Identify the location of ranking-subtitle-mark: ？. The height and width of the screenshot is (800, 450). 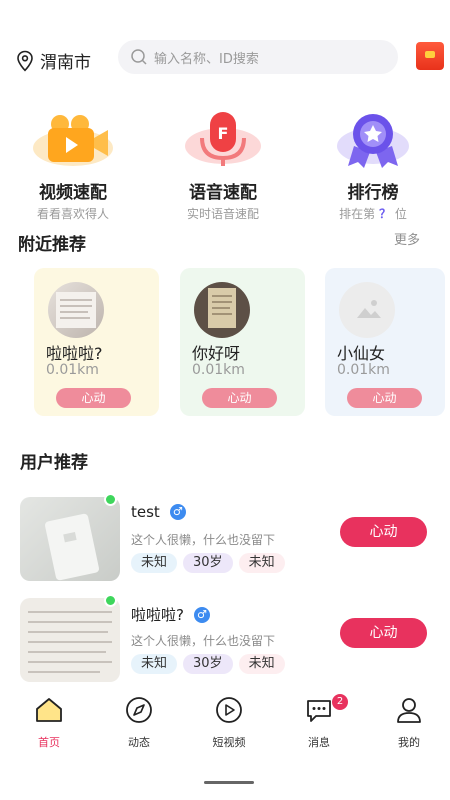
(384, 214).